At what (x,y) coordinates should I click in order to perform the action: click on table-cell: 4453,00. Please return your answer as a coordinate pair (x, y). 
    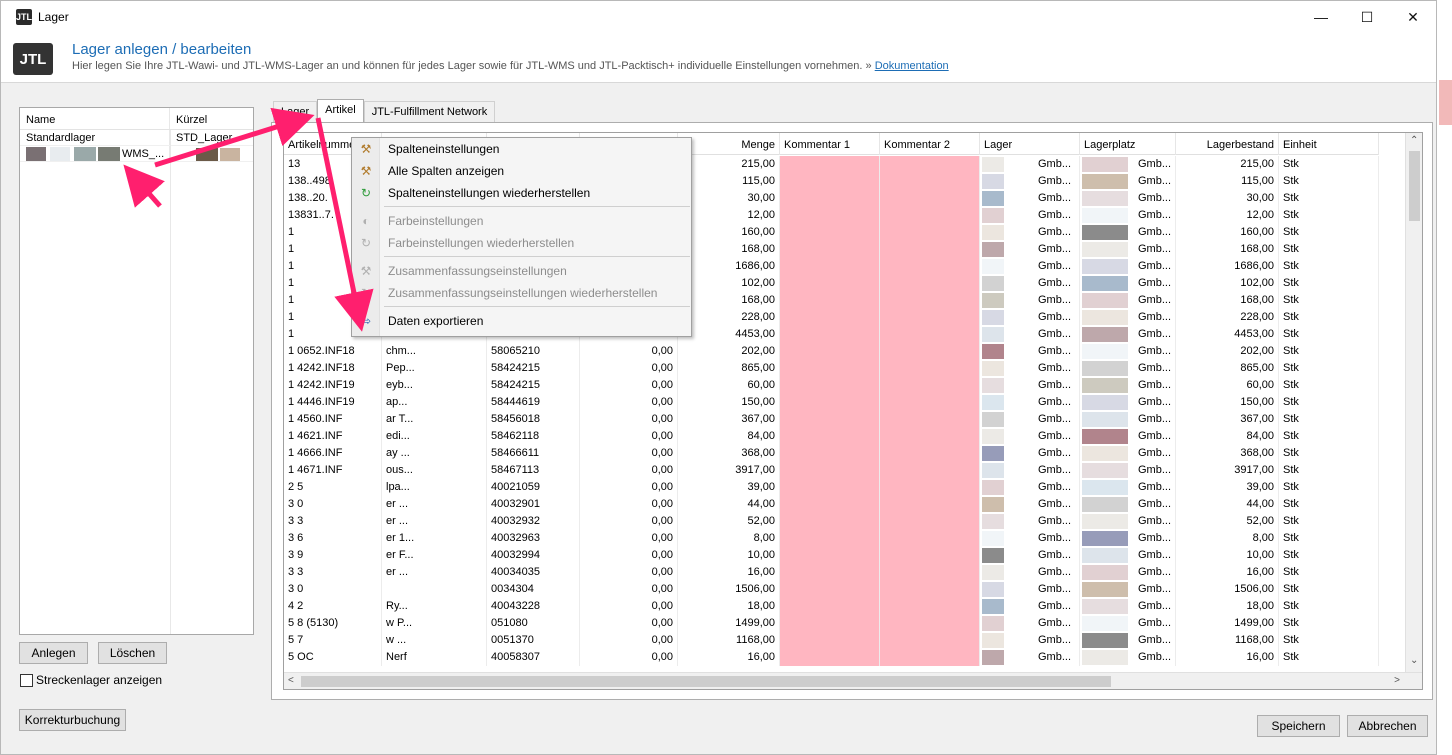
    Looking at the image, I should click on (1227, 334).